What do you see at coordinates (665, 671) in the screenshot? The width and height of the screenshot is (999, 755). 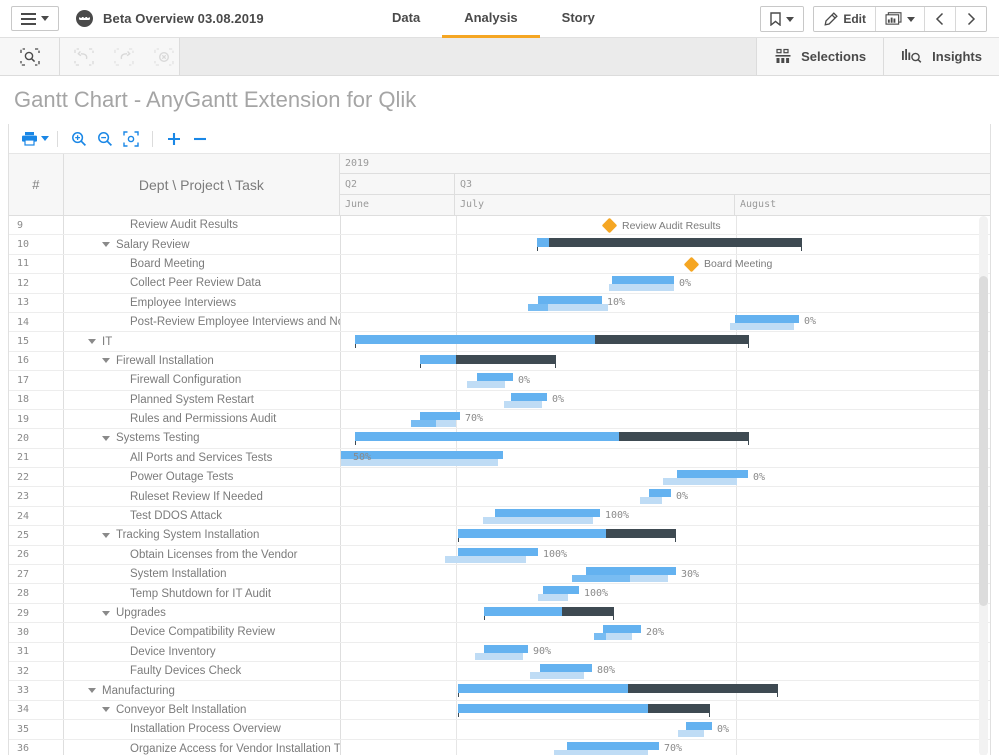 I see `row-timeline: 80%` at bounding box center [665, 671].